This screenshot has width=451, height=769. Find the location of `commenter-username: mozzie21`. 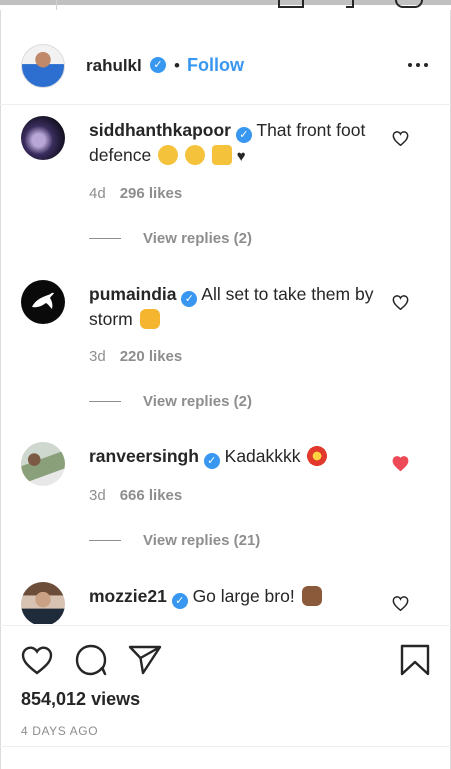

commenter-username: mozzie21 is located at coordinates (128, 596).